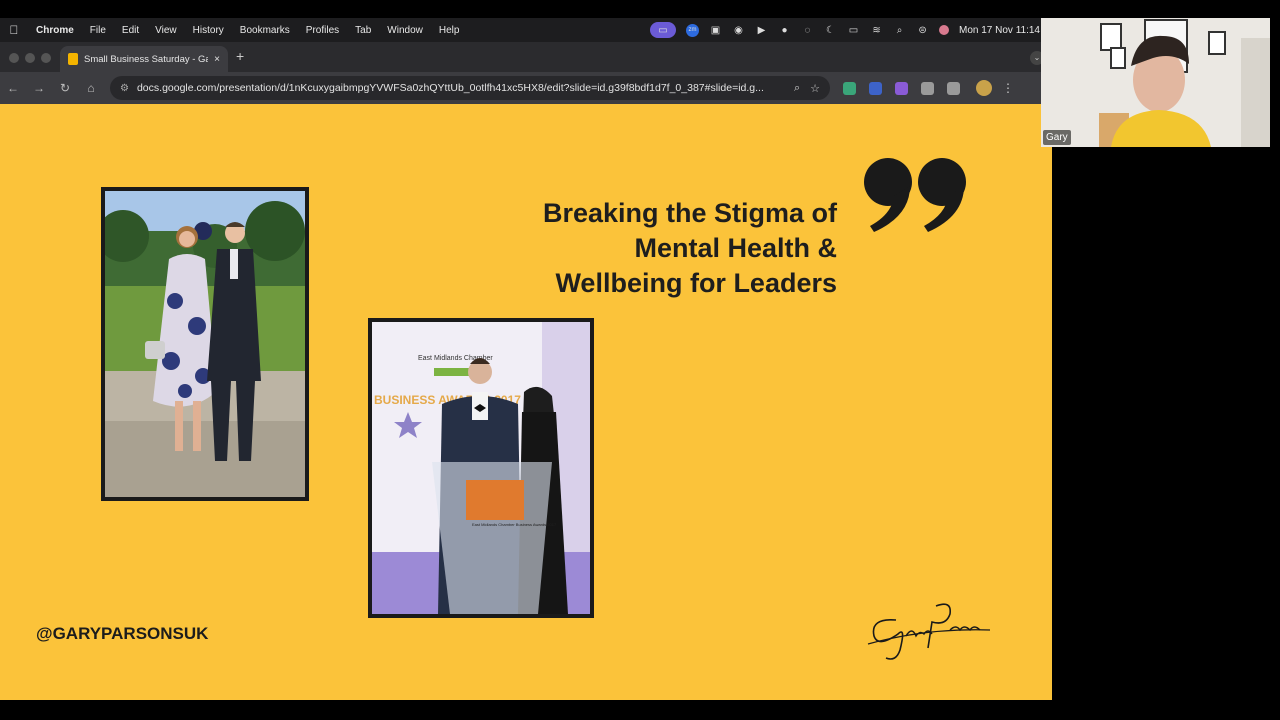  Describe the element at coordinates (522, 57) in the screenshot. I see `tab-strip: Small Business Saturday - Ga × + ⌄` at that location.